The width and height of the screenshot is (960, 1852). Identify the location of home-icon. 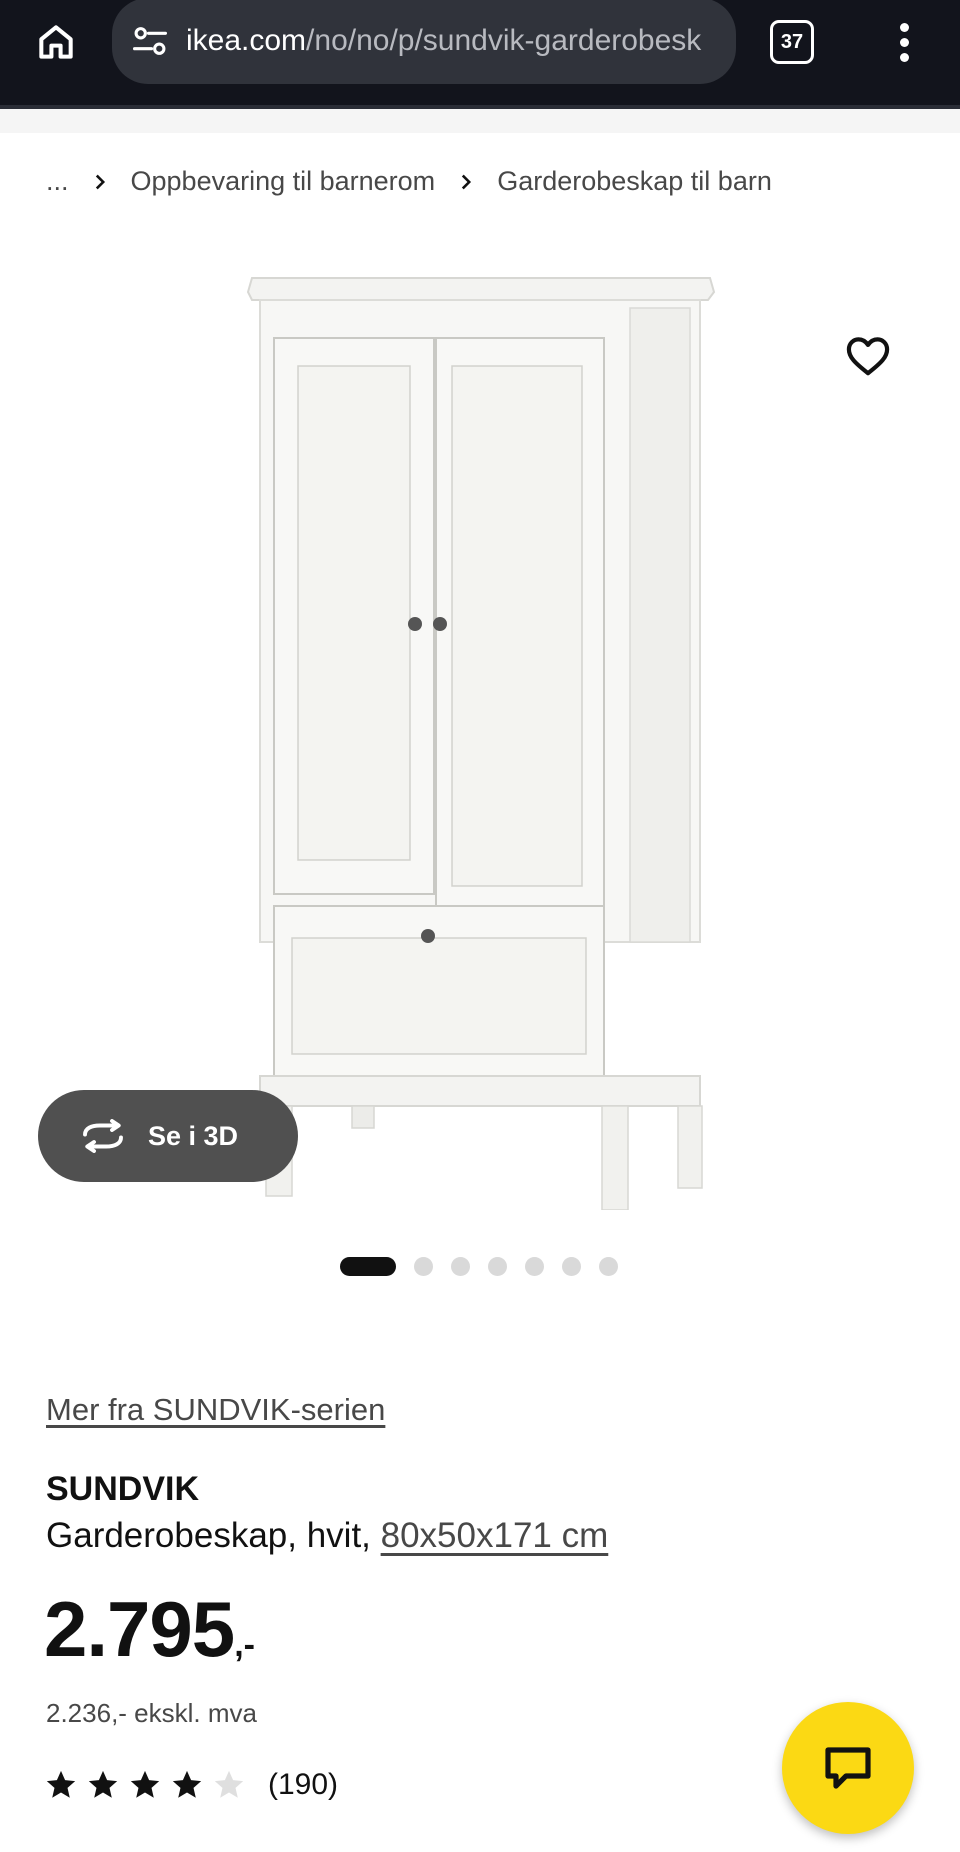
(56, 42).